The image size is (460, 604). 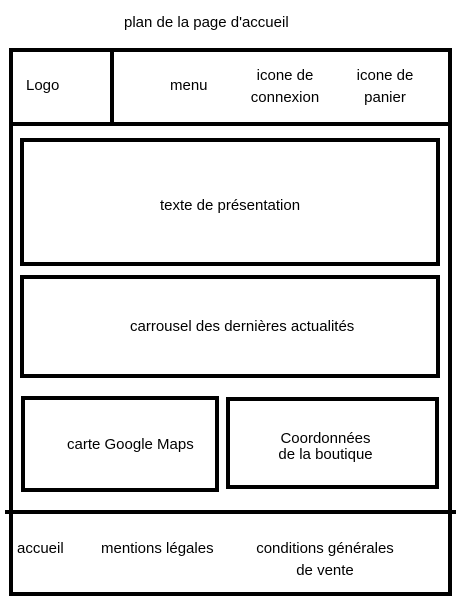 What do you see at coordinates (230, 512) in the screenshot?
I see `footer-divider` at bounding box center [230, 512].